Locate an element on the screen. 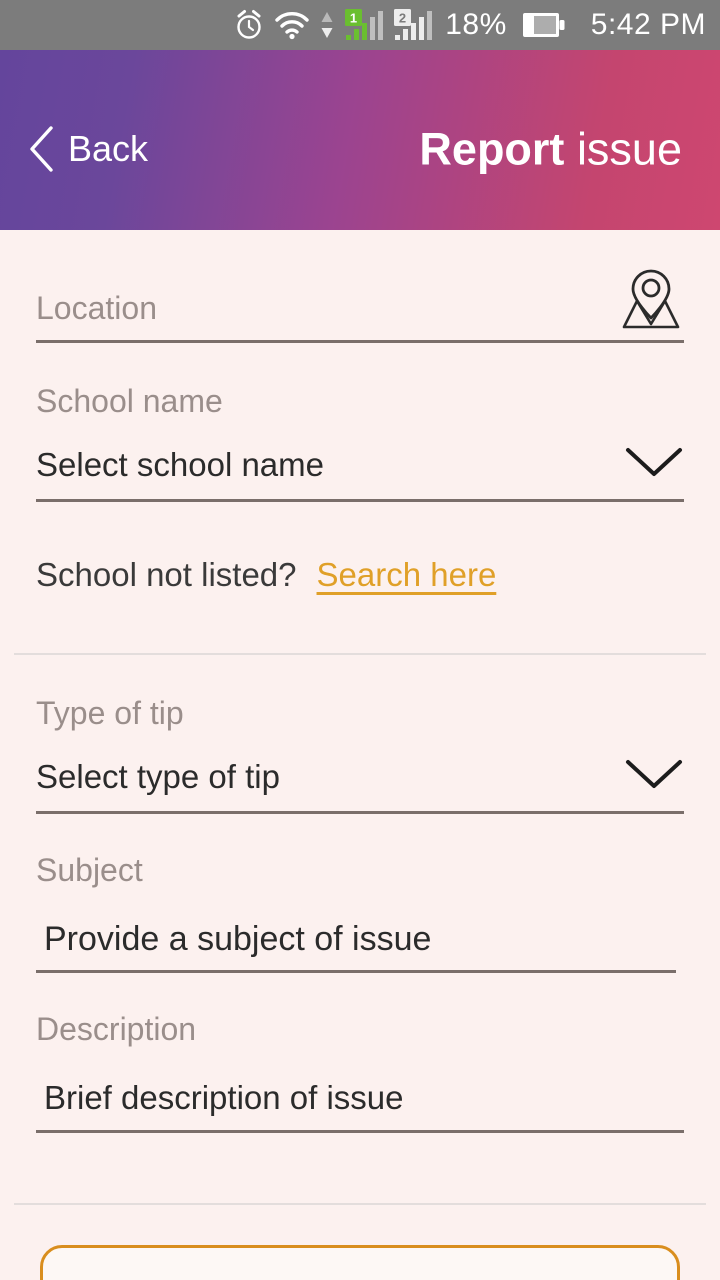  status-bar-icons: 1 2 18% 5:42 PM is located at coordinates (470, 25).